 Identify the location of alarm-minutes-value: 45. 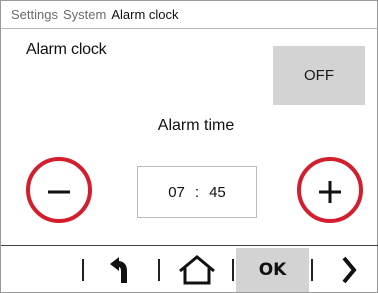
(217, 192).